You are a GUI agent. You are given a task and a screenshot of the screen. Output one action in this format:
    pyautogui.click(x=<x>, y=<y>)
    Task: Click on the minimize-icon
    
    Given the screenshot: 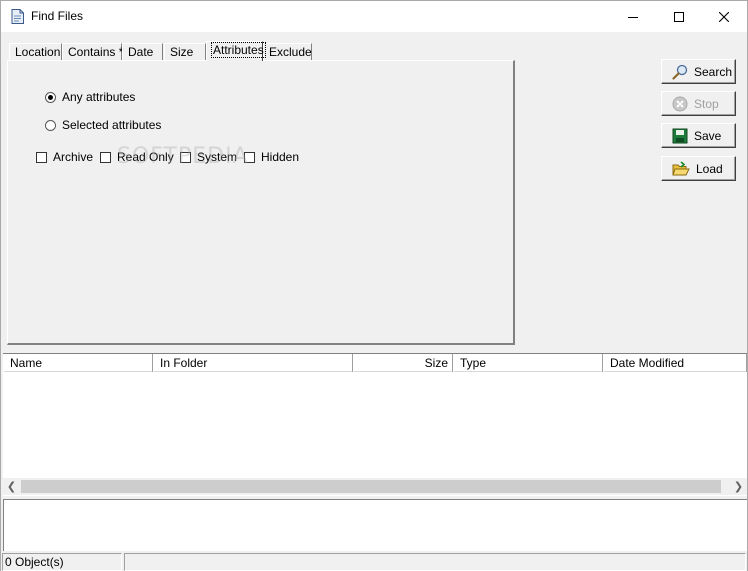 What is the action you would take?
    pyautogui.click(x=633, y=17)
    